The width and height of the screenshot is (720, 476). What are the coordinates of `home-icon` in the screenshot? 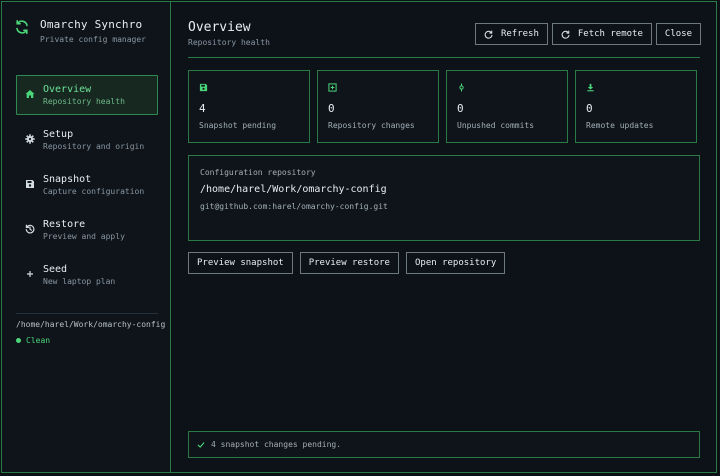 It's located at (30, 94).